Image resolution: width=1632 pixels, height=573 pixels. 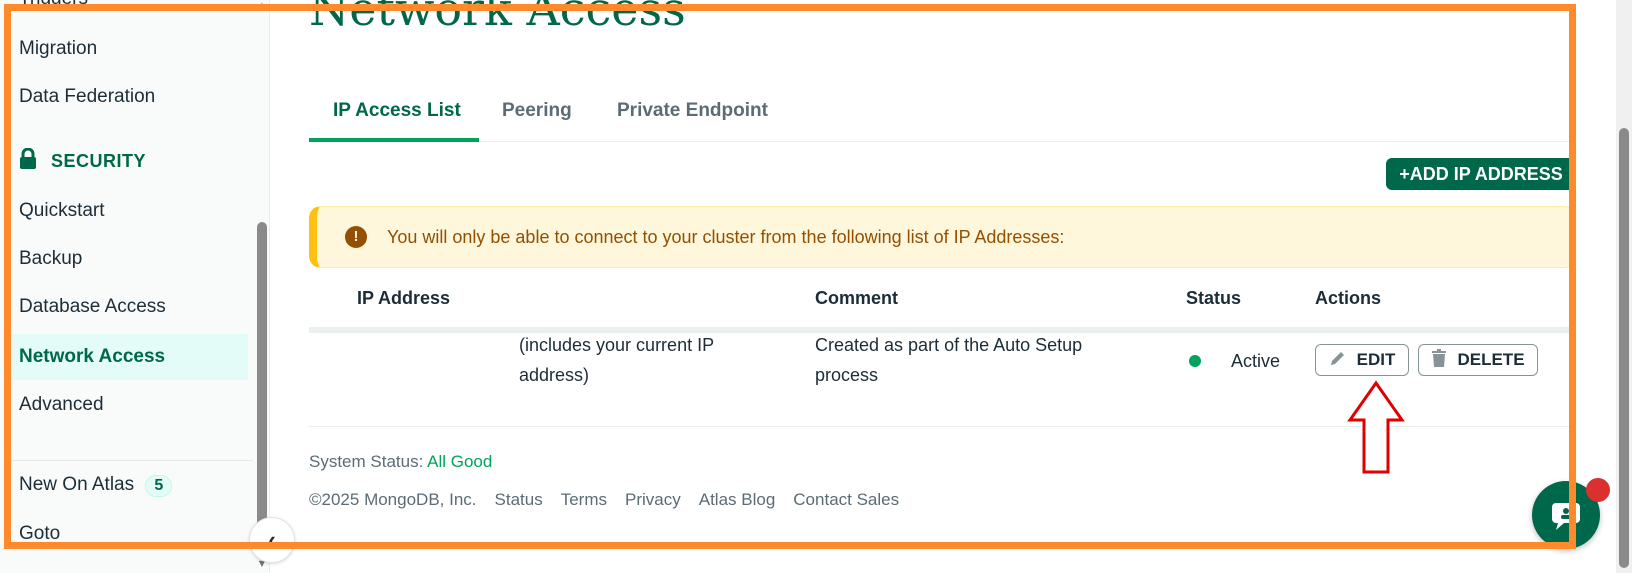 What do you see at coordinates (393, 499) in the screenshot?
I see `footer-copyright: ©2025 MongoDB, Inc.` at bounding box center [393, 499].